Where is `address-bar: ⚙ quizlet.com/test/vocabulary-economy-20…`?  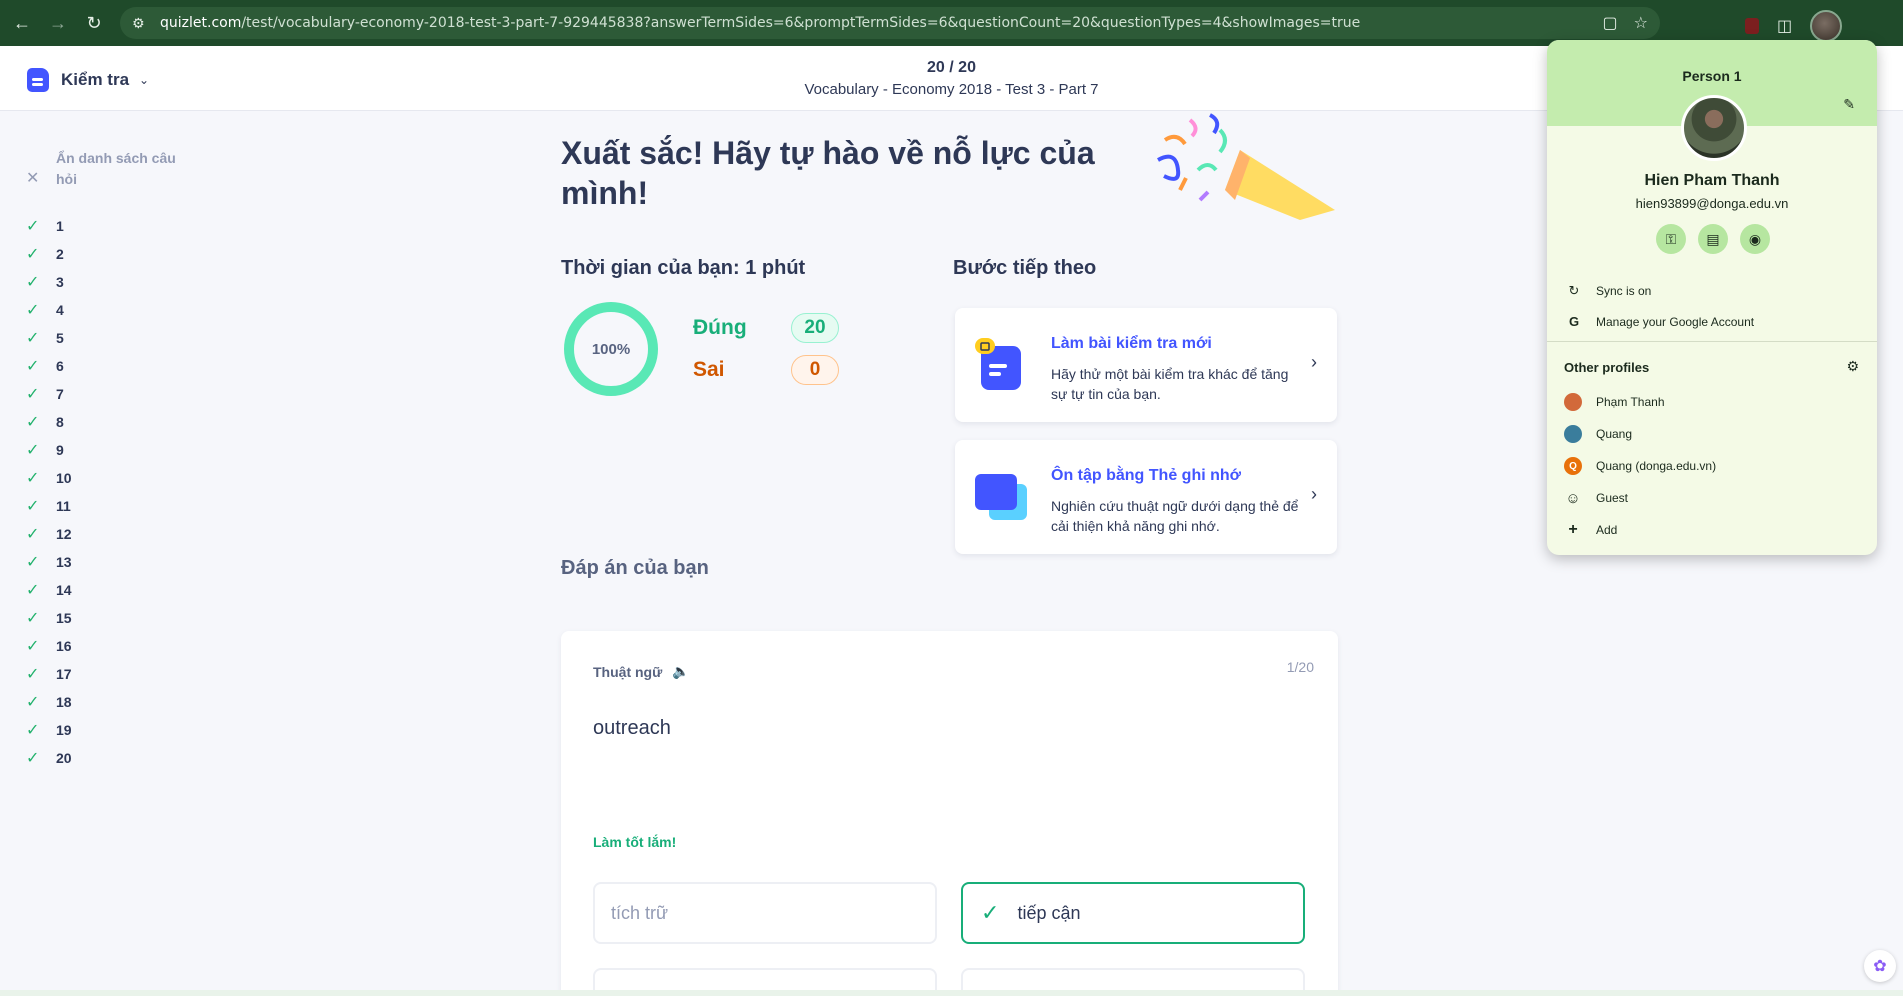 address-bar: ⚙ quizlet.com/test/vocabulary-economy-20… is located at coordinates (890, 23).